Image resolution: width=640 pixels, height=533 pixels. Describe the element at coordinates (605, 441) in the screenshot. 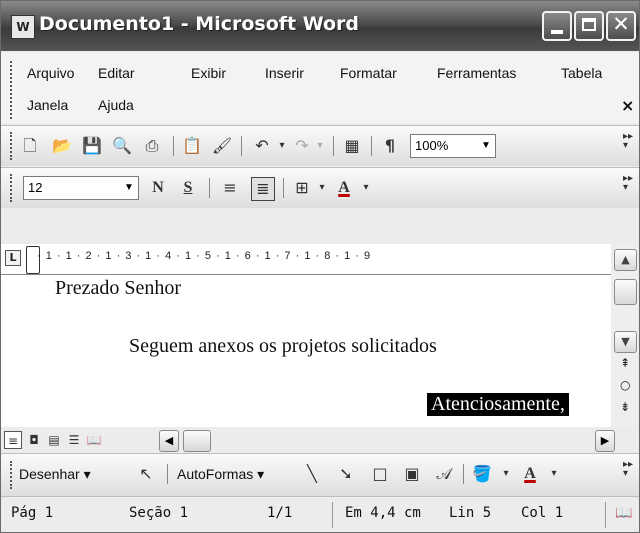

I see `scroll-right-button: ▶` at that location.